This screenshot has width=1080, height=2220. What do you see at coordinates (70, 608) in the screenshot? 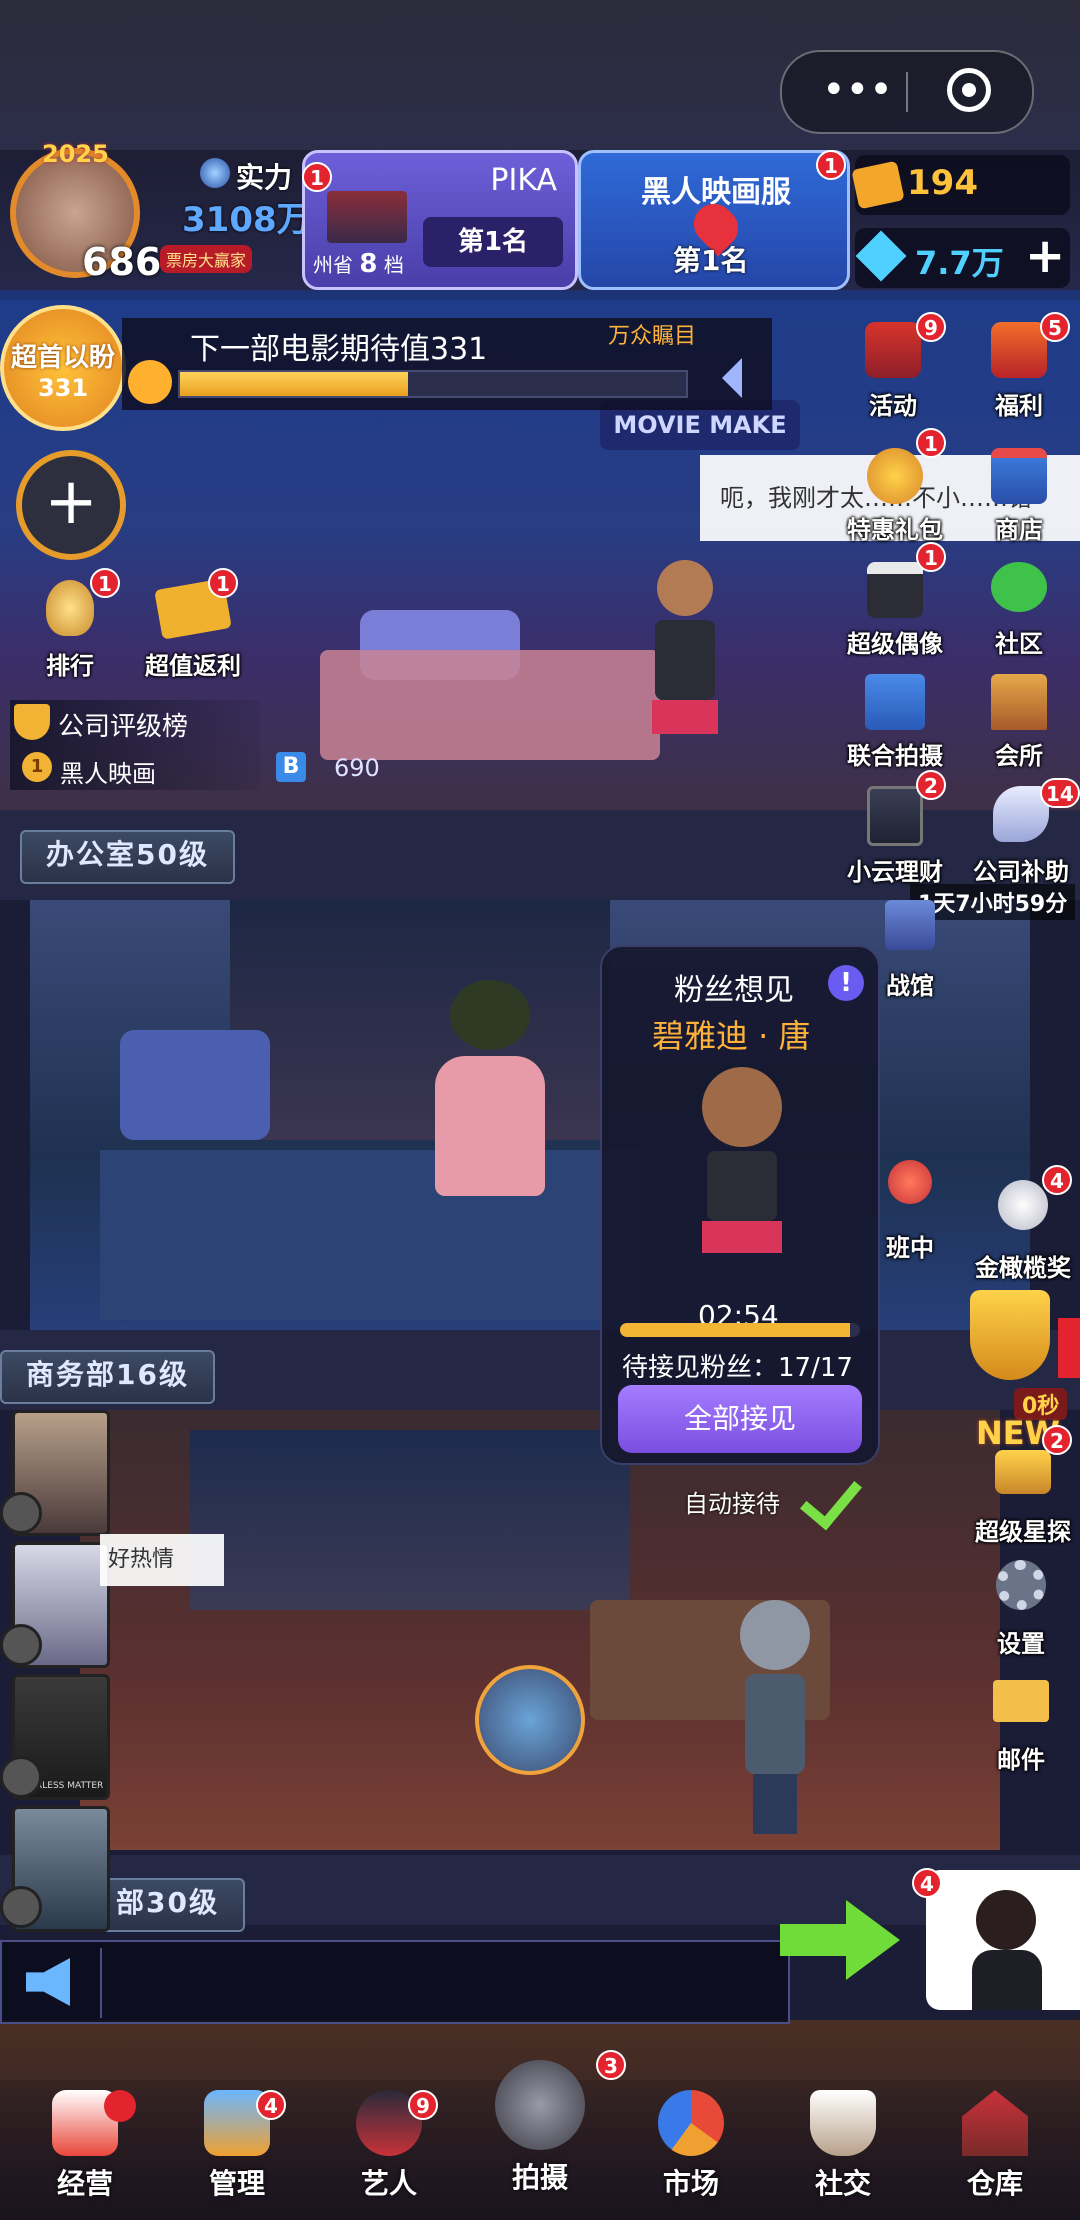
I see `medal-icon` at bounding box center [70, 608].